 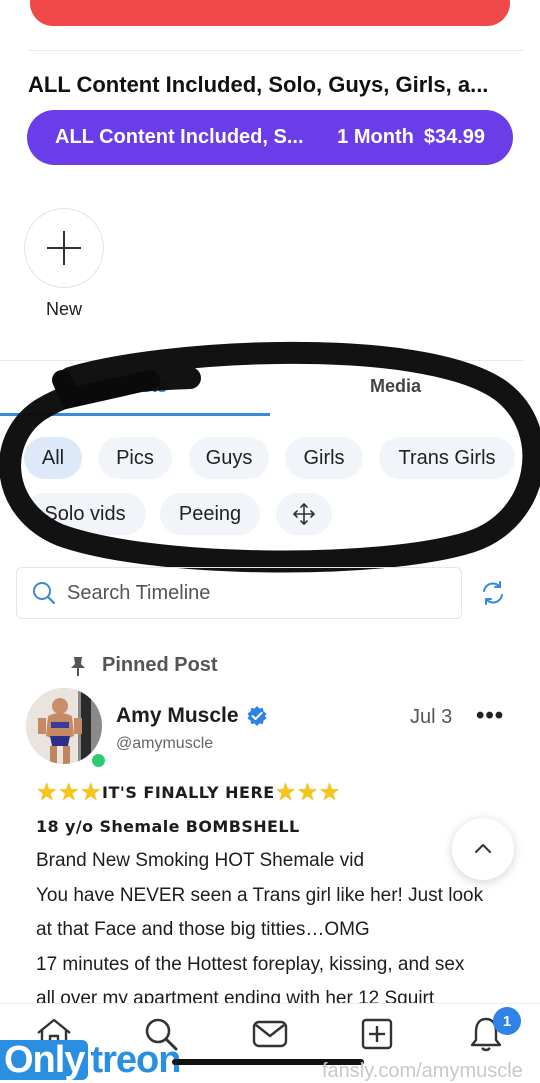 I want to click on search-placeholder: Search Timeline, so click(x=139, y=592).